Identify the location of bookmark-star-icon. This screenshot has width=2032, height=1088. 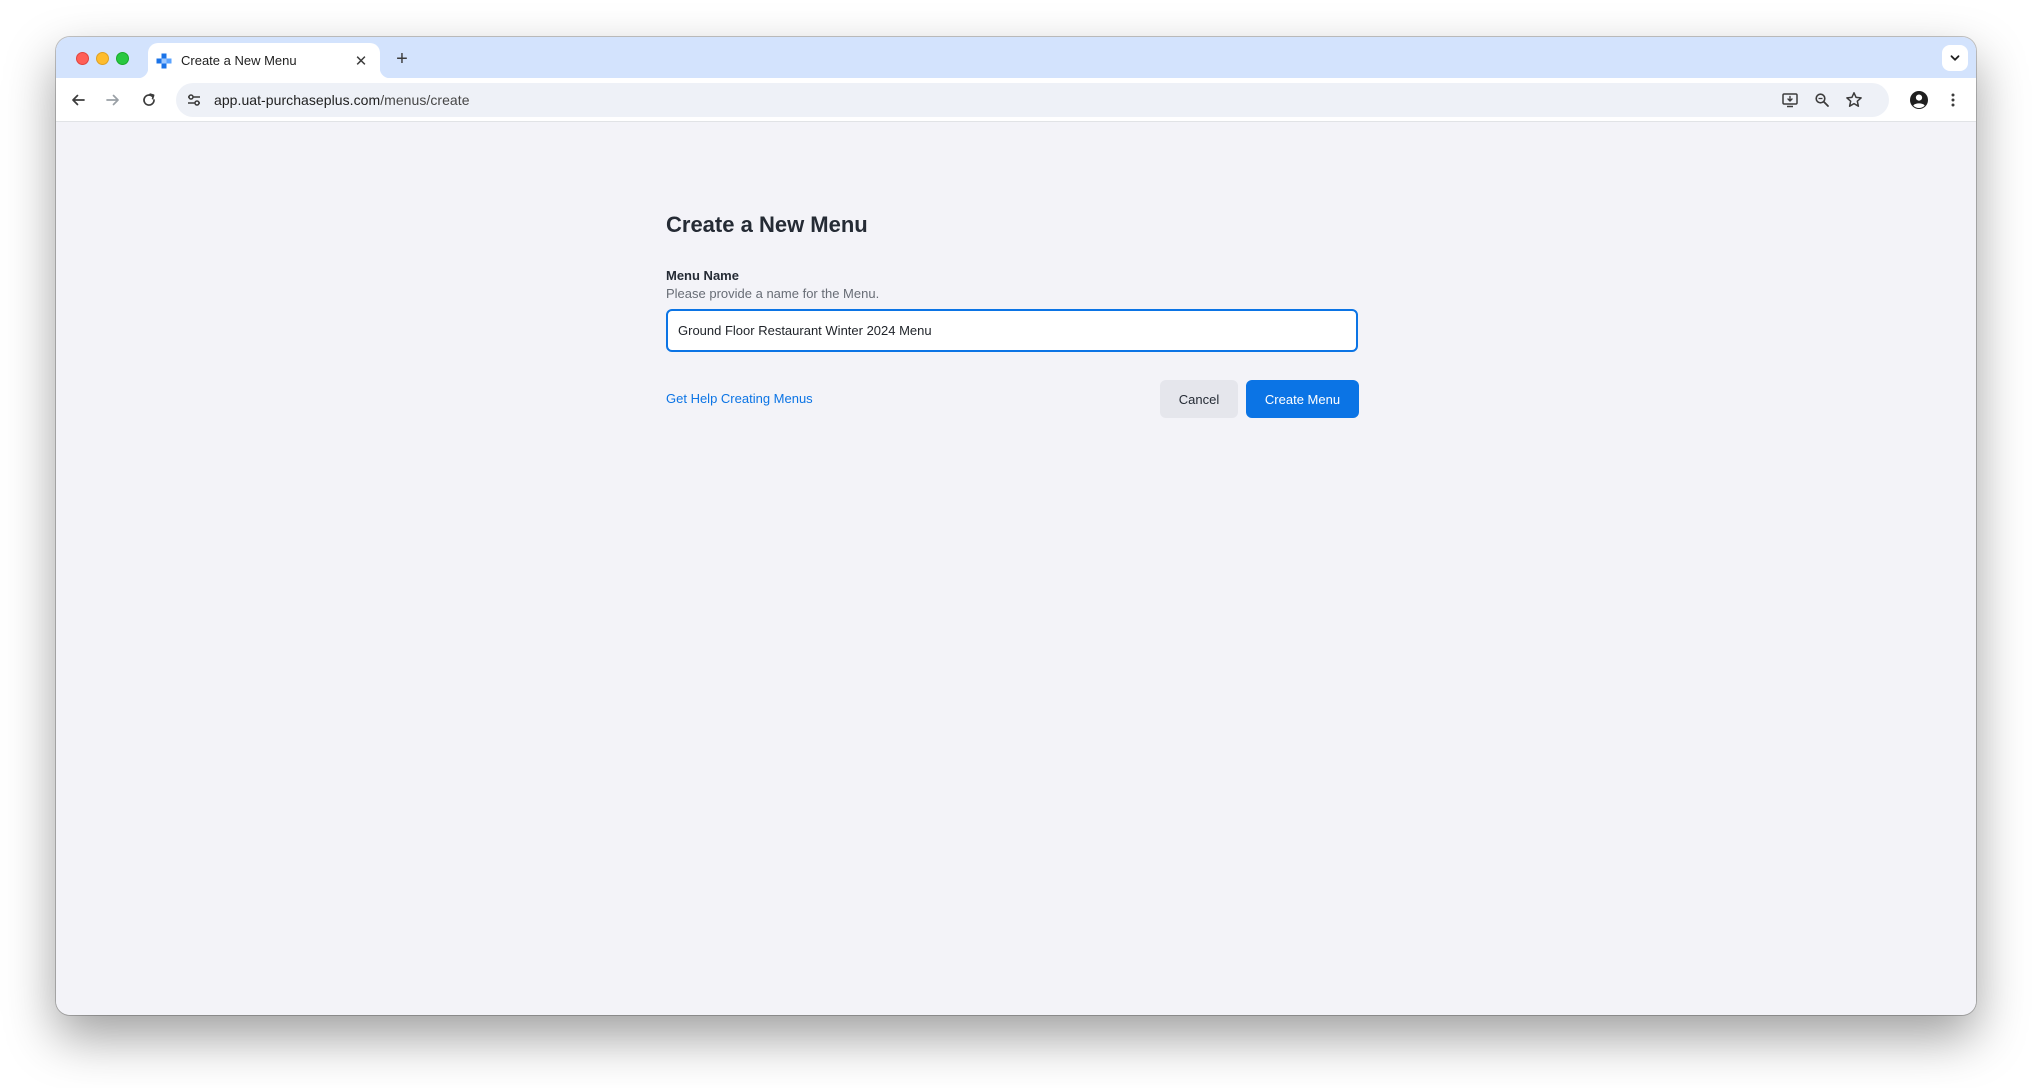
(1854, 99).